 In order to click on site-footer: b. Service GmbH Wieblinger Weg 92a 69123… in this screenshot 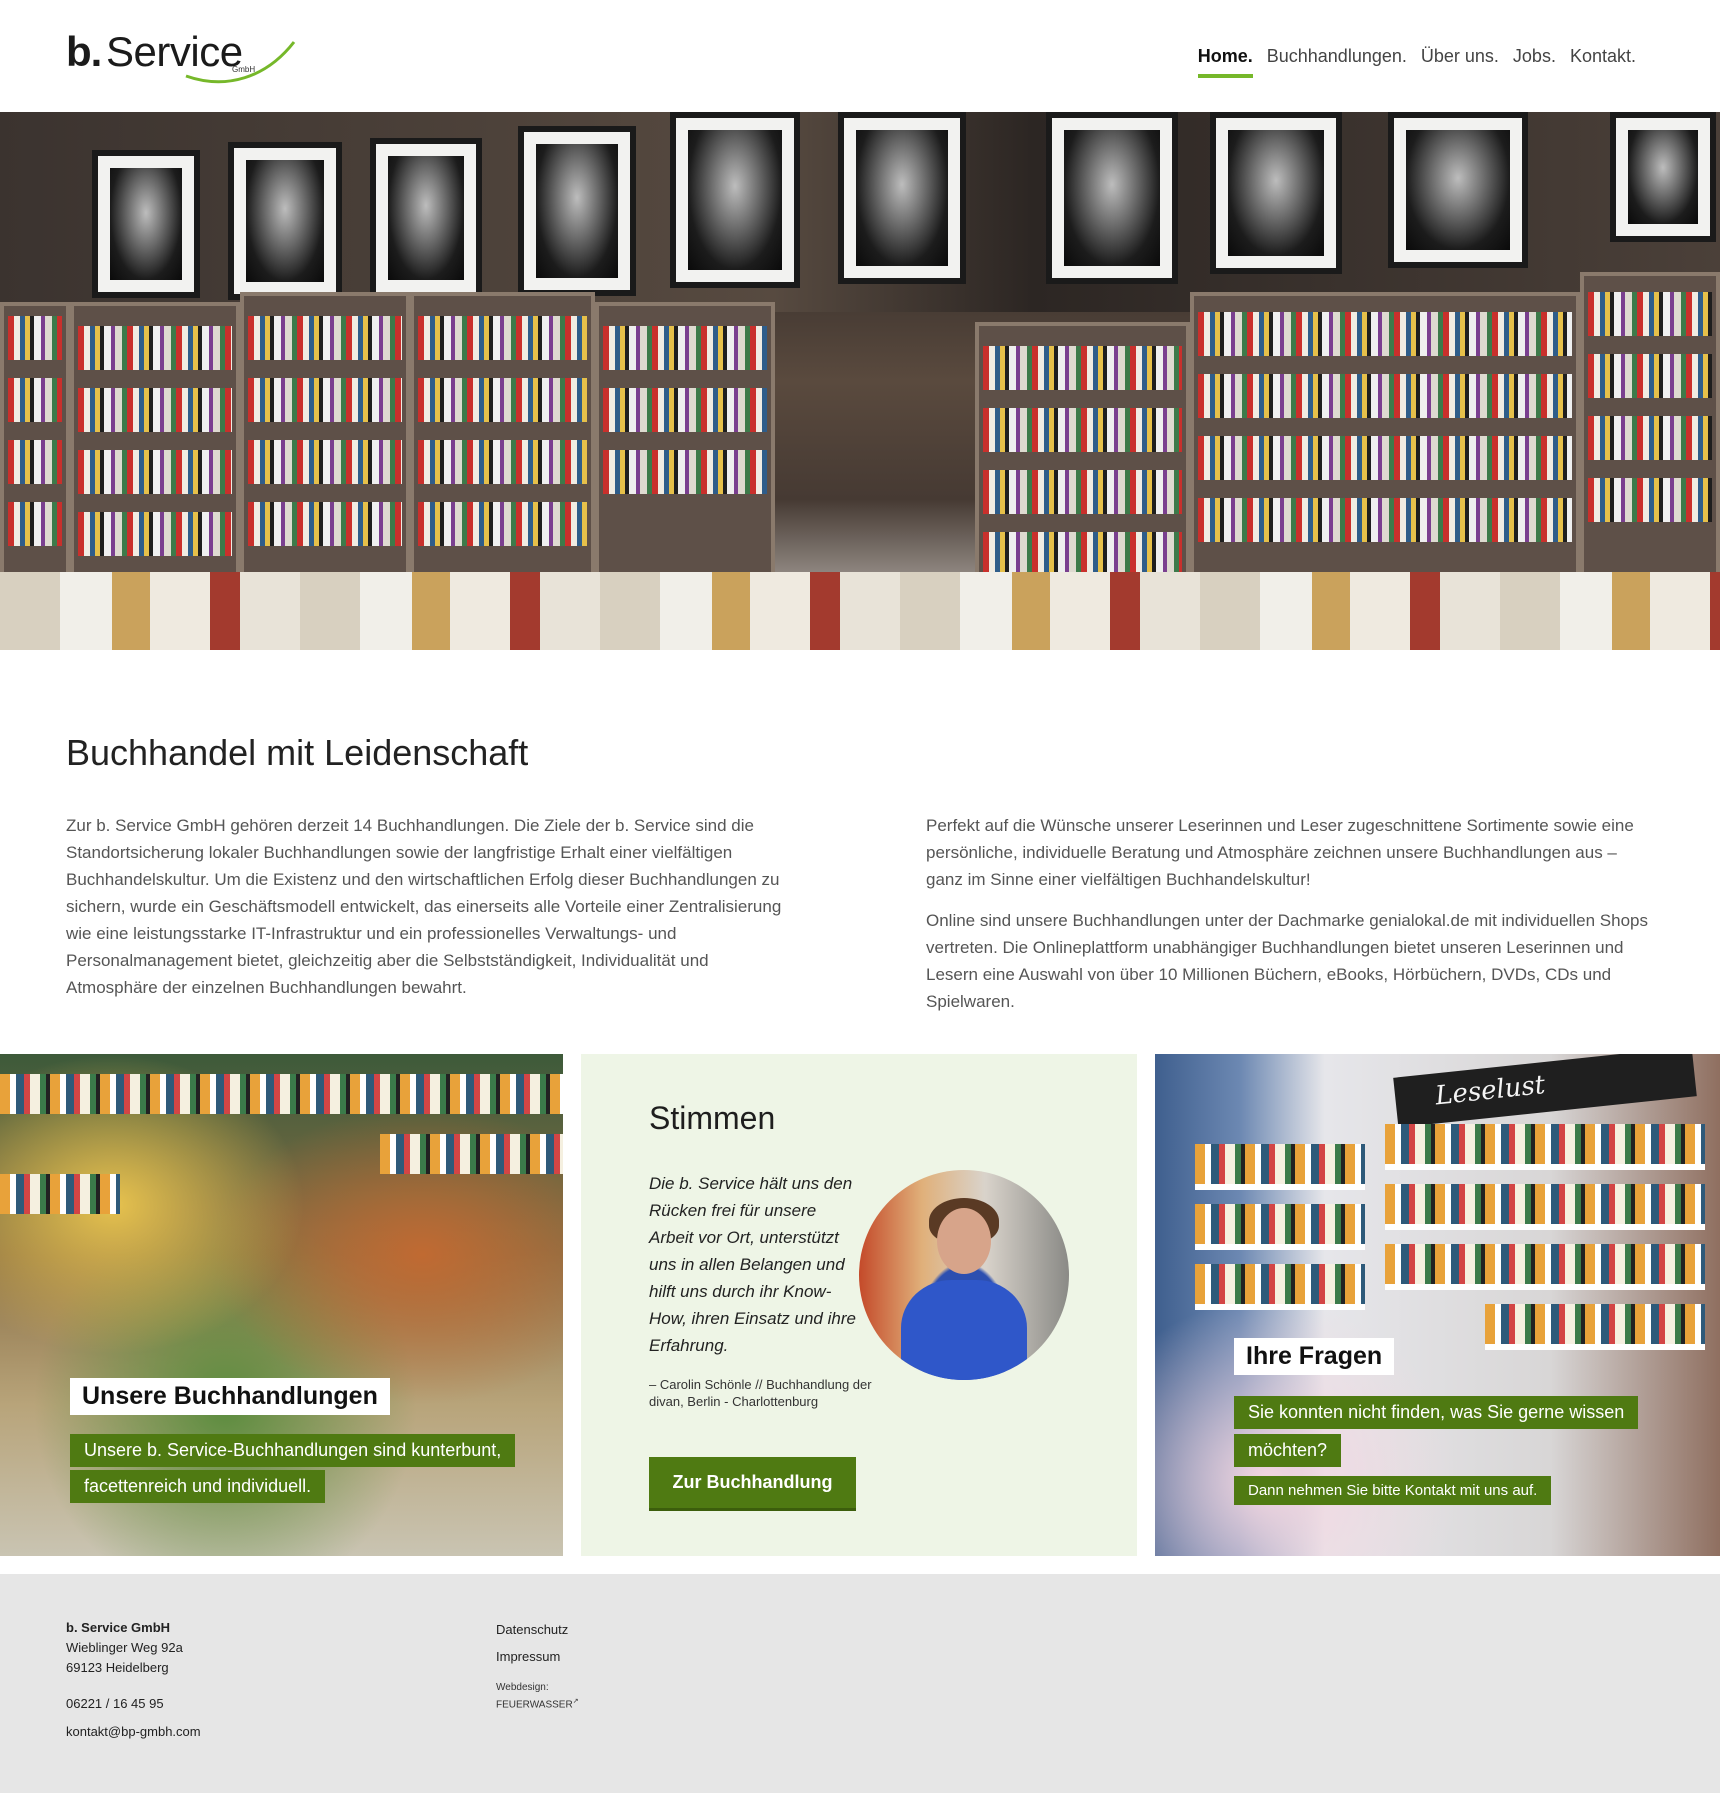, I will do `click(860, 1683)`.